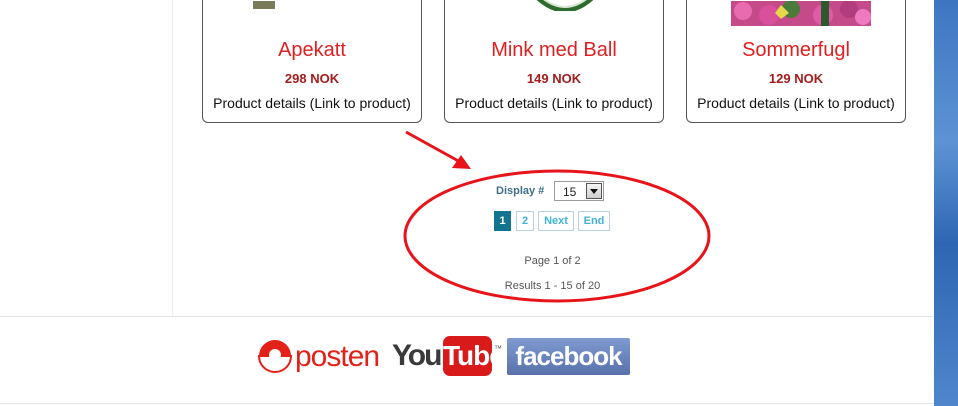  Describe the element at coordinates (570, 192) in the screenshot. I see `display-count-value: 15` at that location.